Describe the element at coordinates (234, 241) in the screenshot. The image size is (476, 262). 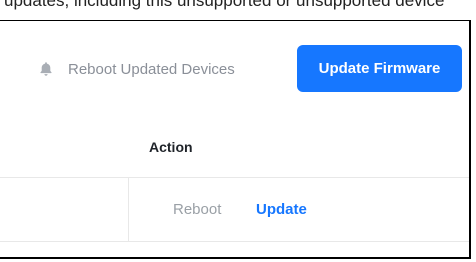
I see `row-divider` at that location.